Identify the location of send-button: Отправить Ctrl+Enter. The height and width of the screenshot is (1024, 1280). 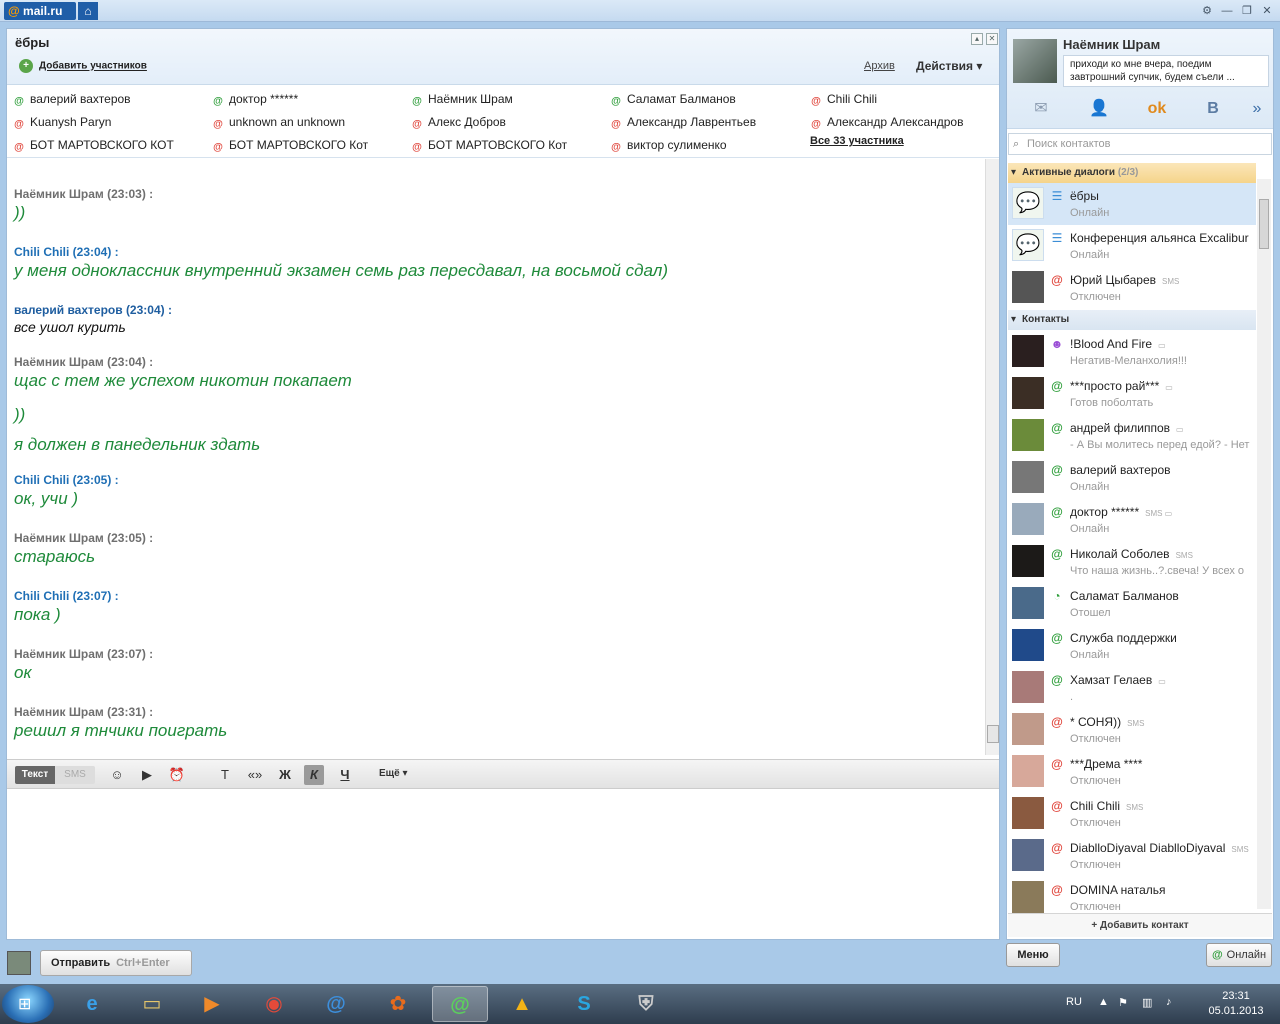
(116, 963).